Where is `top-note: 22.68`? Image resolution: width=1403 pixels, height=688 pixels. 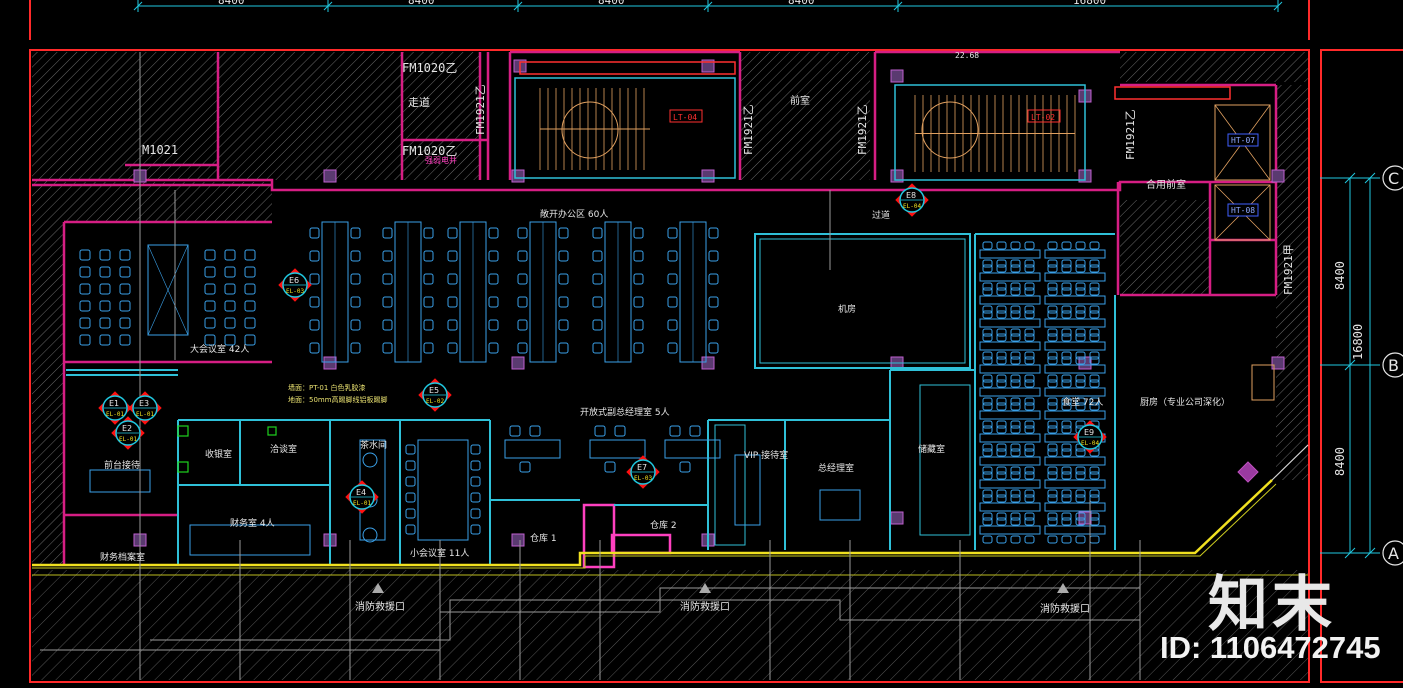 top-note: 22.68 is located at coordinates (967, 55).